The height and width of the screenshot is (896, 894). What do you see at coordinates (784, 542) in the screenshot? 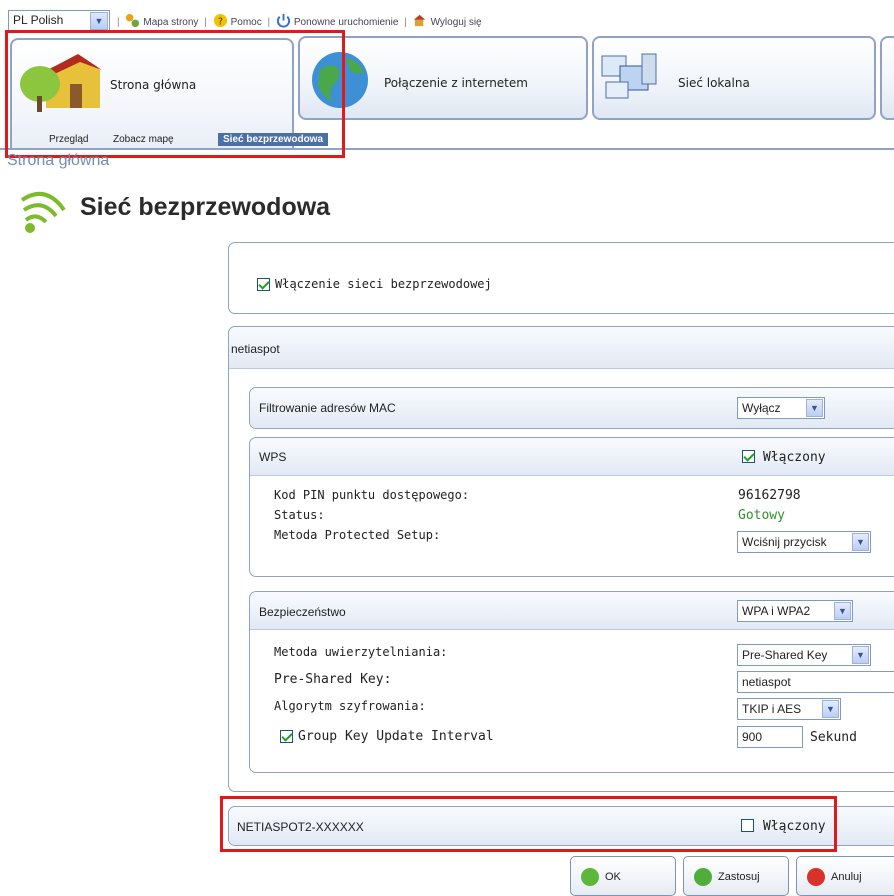
I see `wps-method-value: Wciśnij przycisk` at bounding box center [784, 542].